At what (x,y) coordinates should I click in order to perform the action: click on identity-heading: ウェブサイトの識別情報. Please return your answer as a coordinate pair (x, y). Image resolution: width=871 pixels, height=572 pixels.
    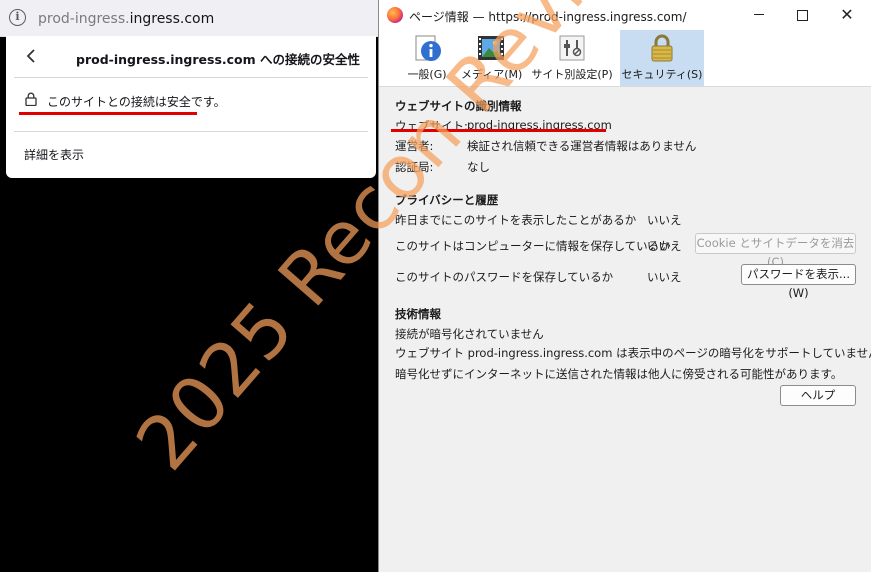
    Looking at the image, I should click on (458, 106).